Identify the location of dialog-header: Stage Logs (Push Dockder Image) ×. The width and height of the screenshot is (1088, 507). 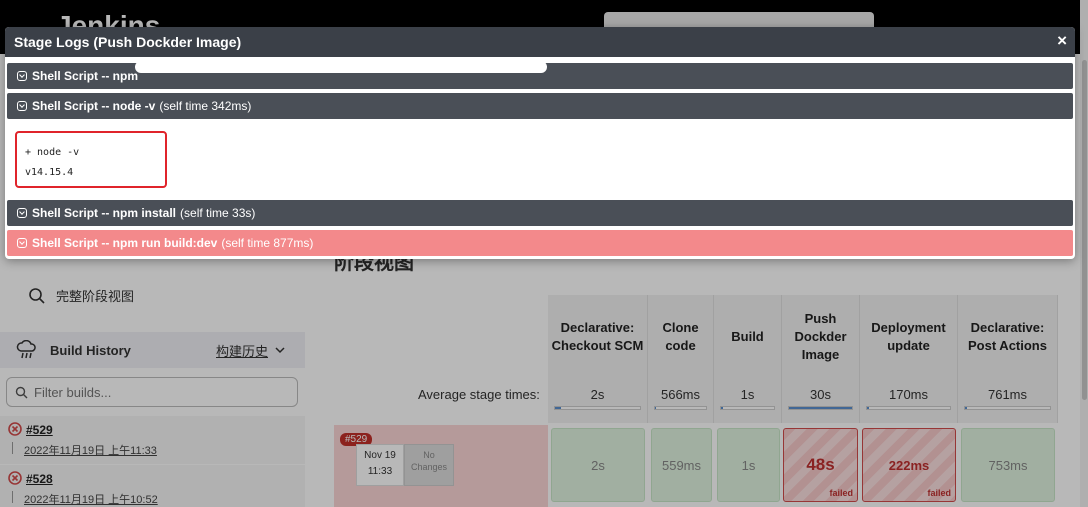
(540, 42).